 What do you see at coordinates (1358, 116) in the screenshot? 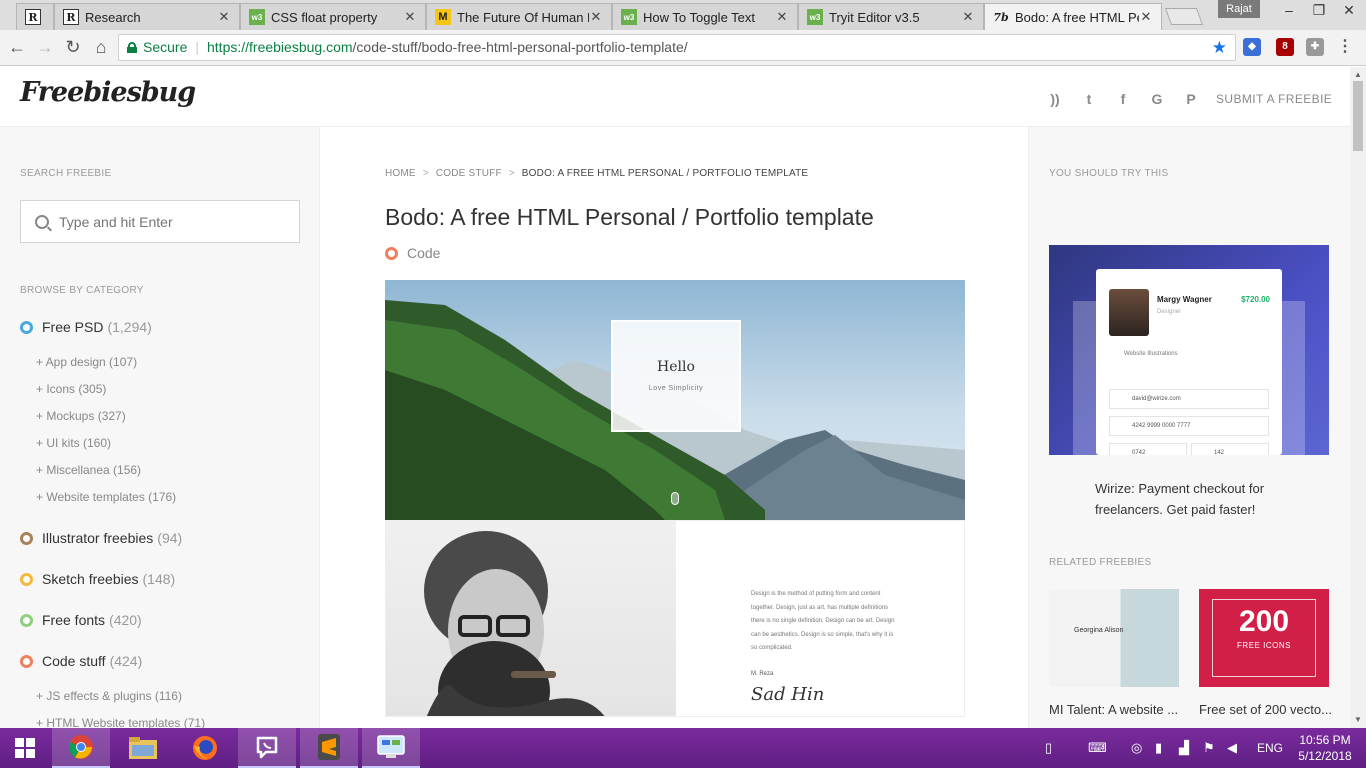
I see `scrollbar-thumb` at bounding box center [1358, 116].